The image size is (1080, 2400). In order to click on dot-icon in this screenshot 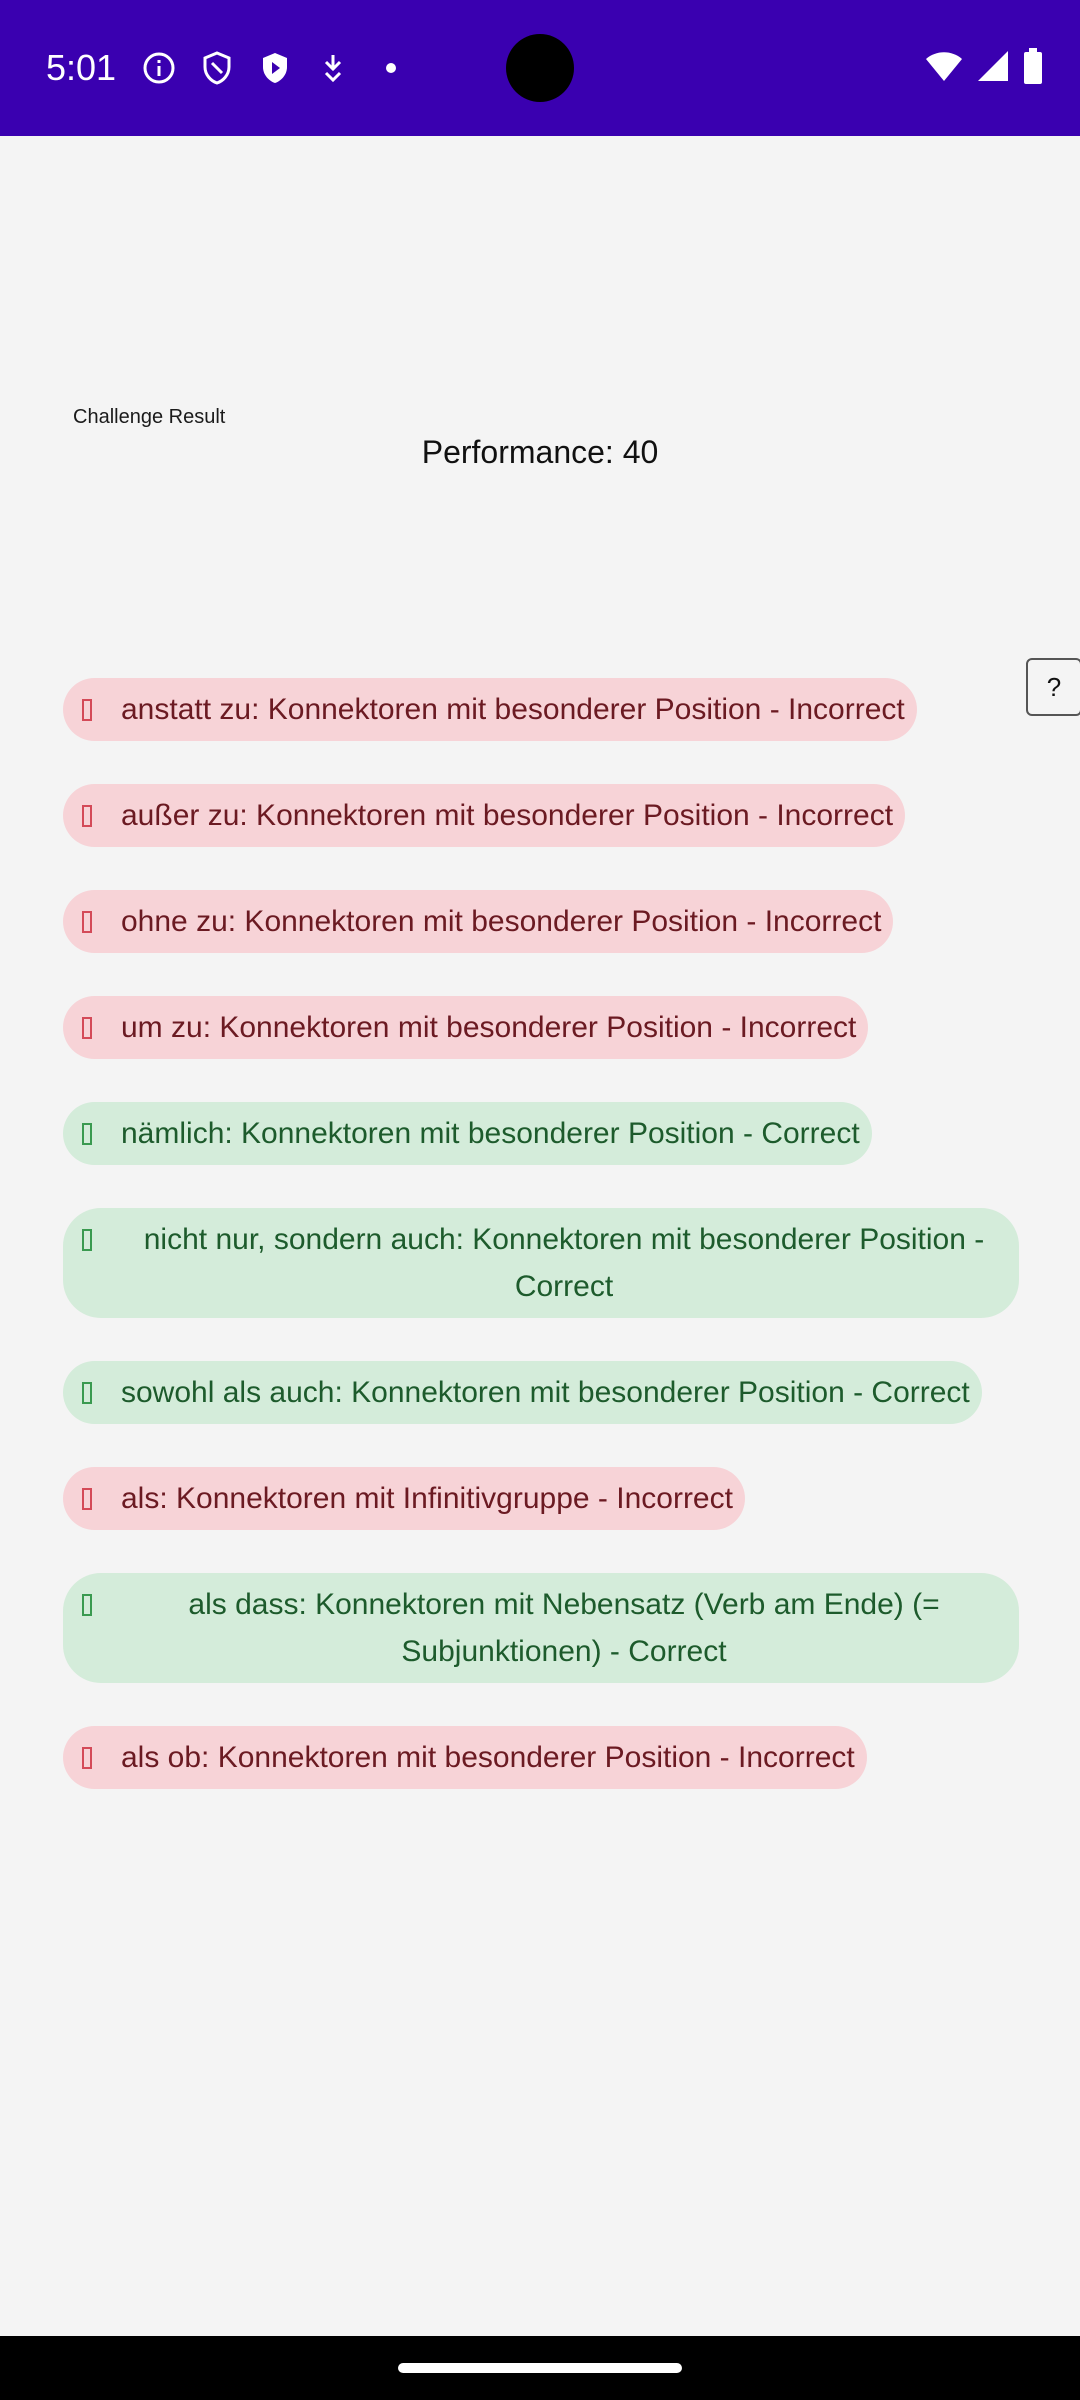, I will do `click(391, 68)`.